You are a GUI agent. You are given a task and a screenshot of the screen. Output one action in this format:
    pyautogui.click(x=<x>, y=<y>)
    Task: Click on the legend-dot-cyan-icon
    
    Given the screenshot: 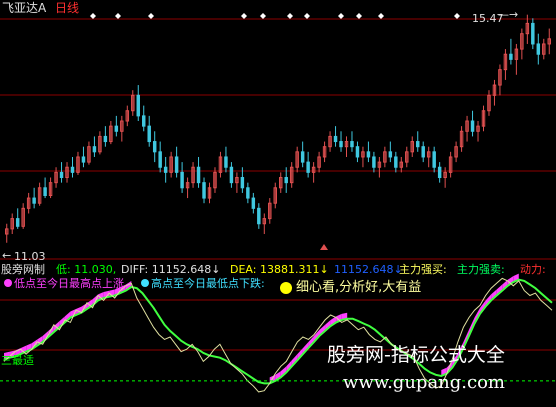 What is the action you would take?
    pyautogui.click(x=145, y=283)
    